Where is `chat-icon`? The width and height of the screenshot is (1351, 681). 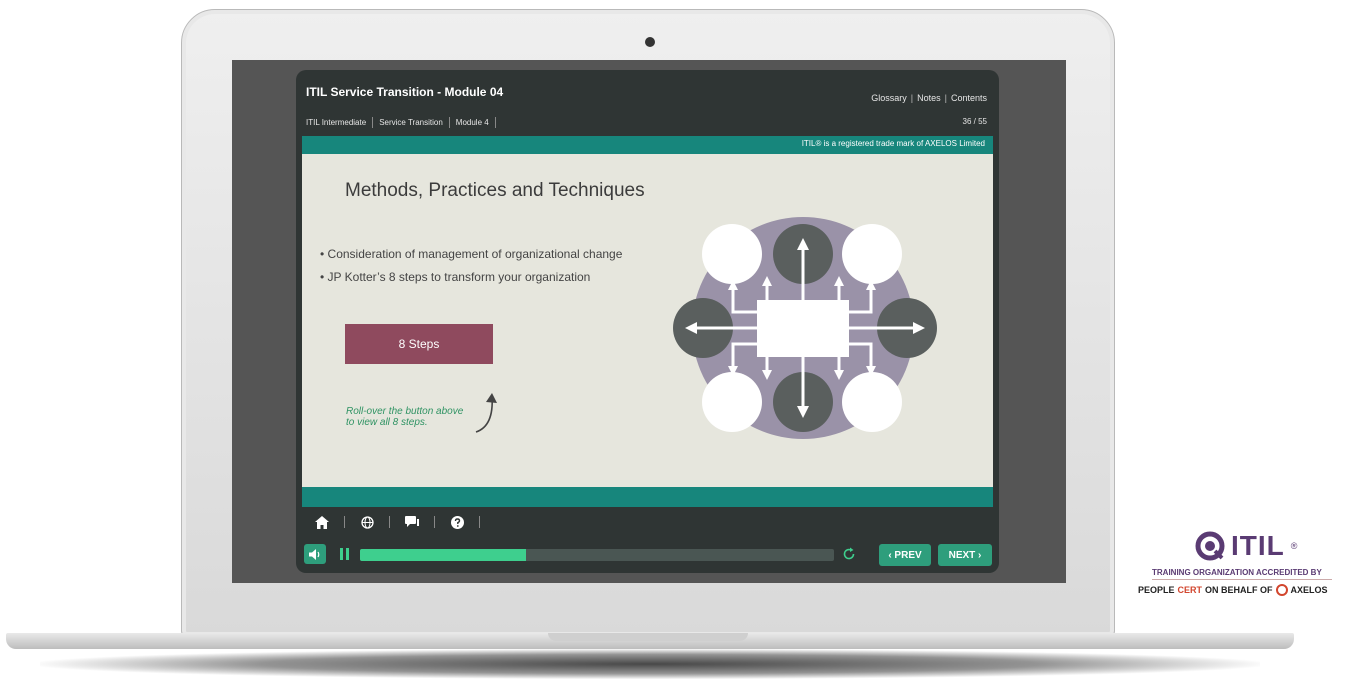 chat-icon is located at coordinates (412, 522).